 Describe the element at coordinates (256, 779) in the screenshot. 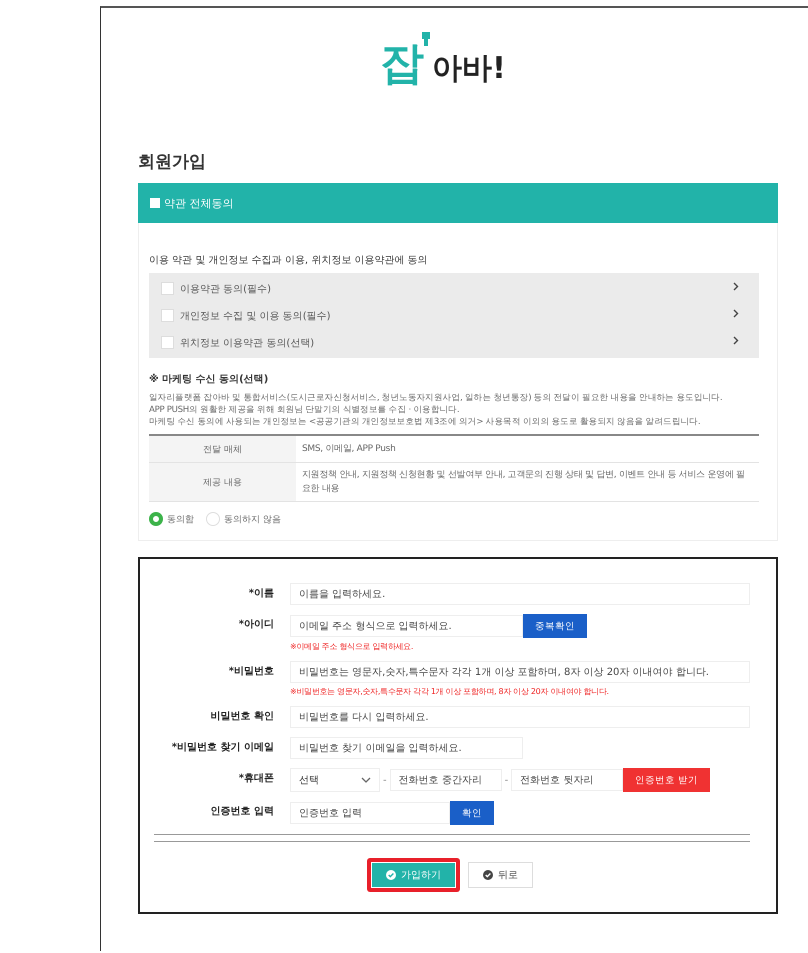

I see `field-label: *휴대폰` at that location.